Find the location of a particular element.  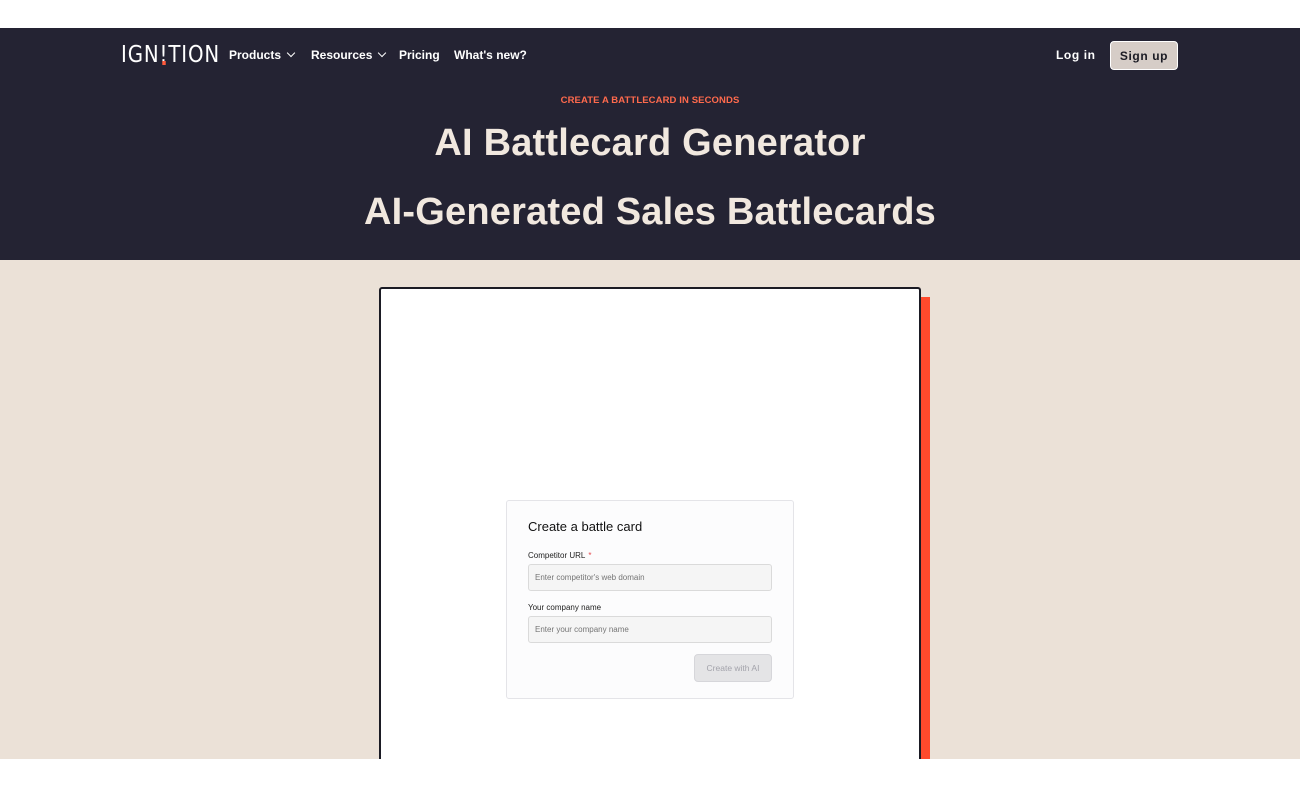

ignition-logo: IGN!TION is located at coordinates (170, 55).